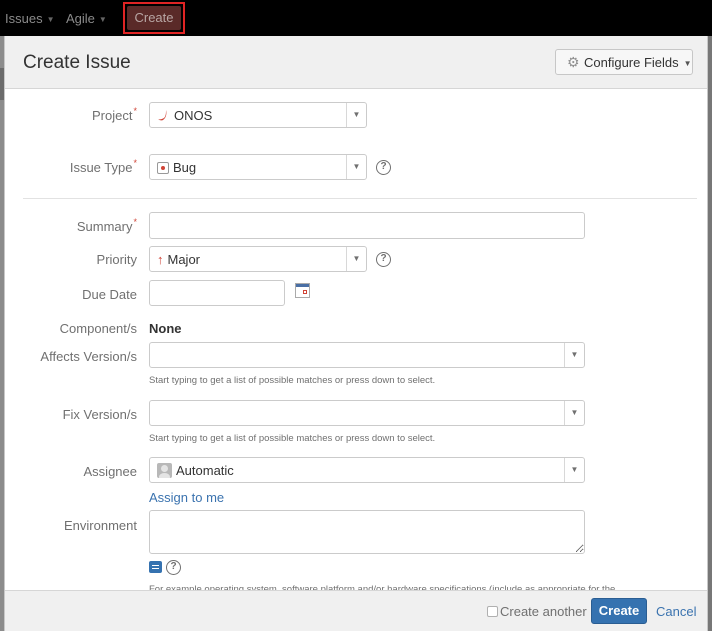  I want to click on project-label: Project*, so click(114, 114).